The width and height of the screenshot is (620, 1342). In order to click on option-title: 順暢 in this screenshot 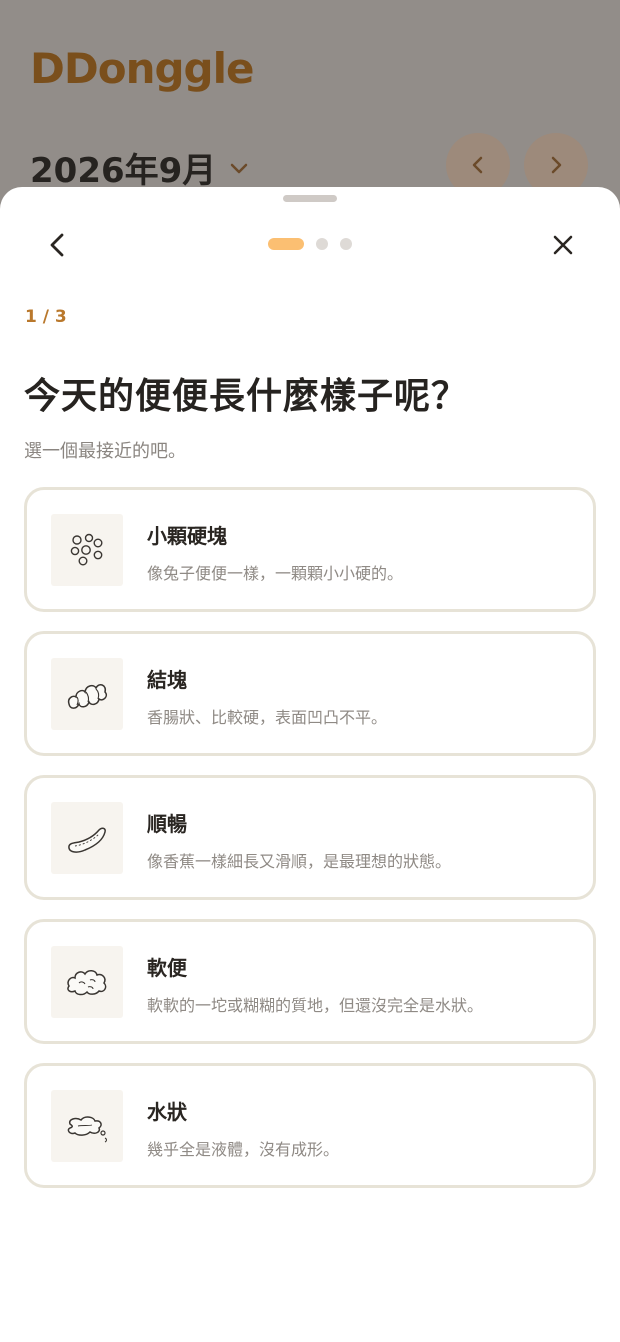, I will do `click(167, 824)`.